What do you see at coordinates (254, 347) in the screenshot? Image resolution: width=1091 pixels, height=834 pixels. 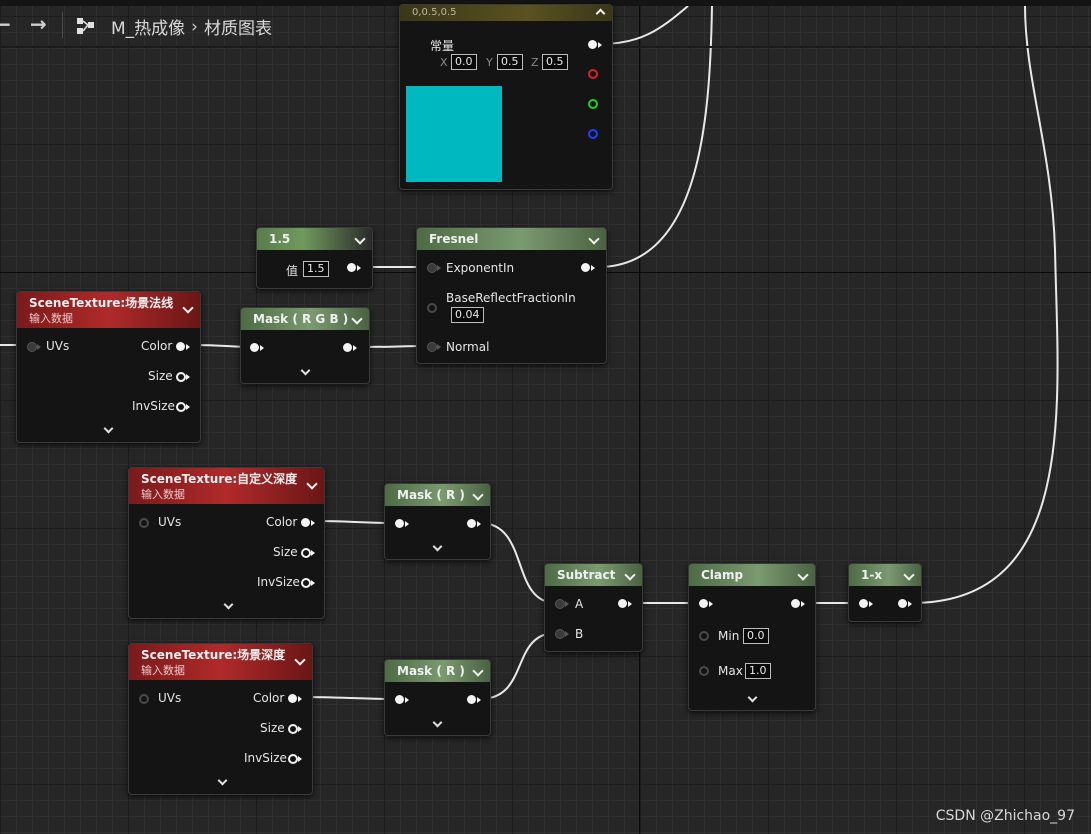 I see `mask-rgb-input-pin` at bounding box center [254, 347].